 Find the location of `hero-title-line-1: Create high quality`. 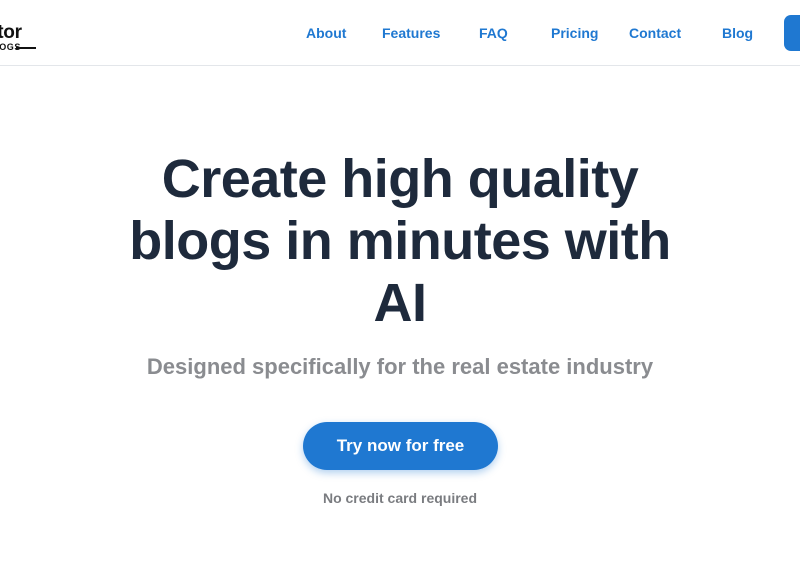

hero-title-line-1: Create high quality is located at coordinates (400, 179).